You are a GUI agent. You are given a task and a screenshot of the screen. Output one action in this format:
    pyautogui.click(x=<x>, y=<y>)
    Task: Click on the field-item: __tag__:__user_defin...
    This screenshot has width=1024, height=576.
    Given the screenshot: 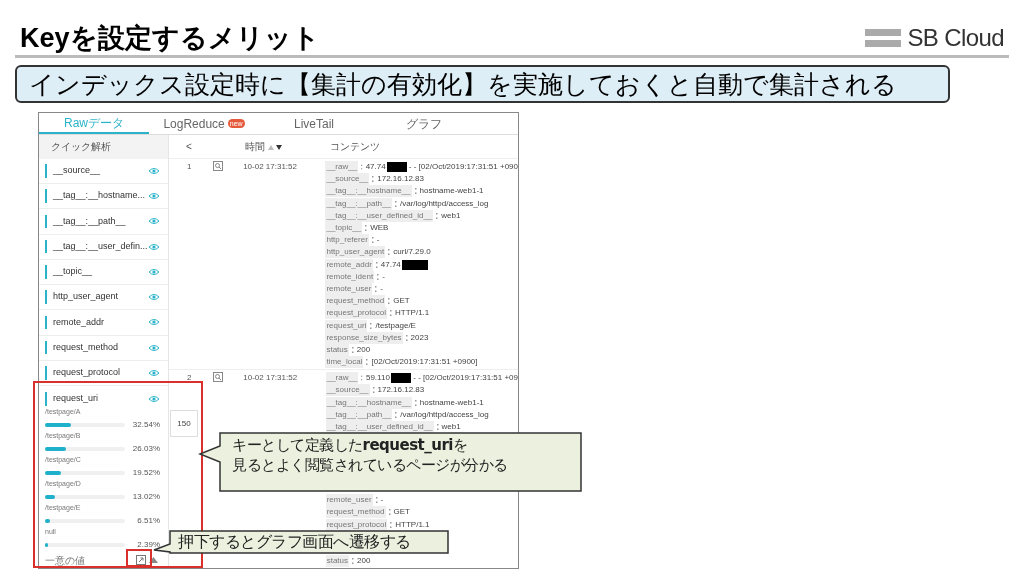 What is the action you would take?
    pyautogui.click(x=103, y=247)
    